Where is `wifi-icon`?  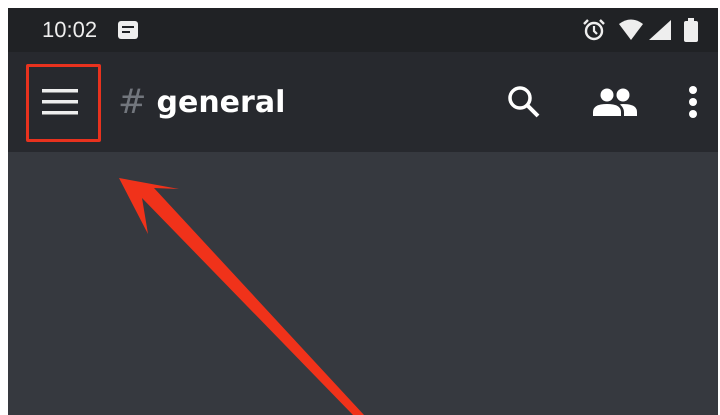
wifi-icon is located at coordinates (631, 30).